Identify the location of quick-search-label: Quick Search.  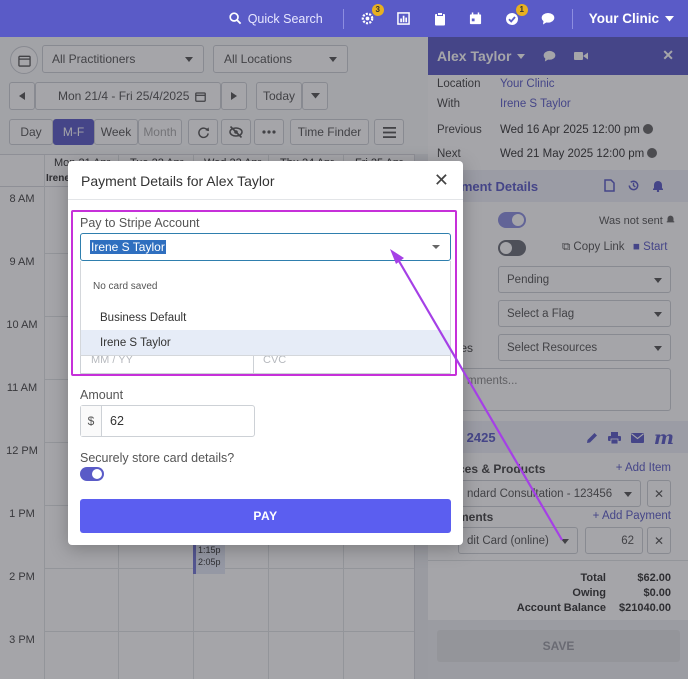
(285, 18).